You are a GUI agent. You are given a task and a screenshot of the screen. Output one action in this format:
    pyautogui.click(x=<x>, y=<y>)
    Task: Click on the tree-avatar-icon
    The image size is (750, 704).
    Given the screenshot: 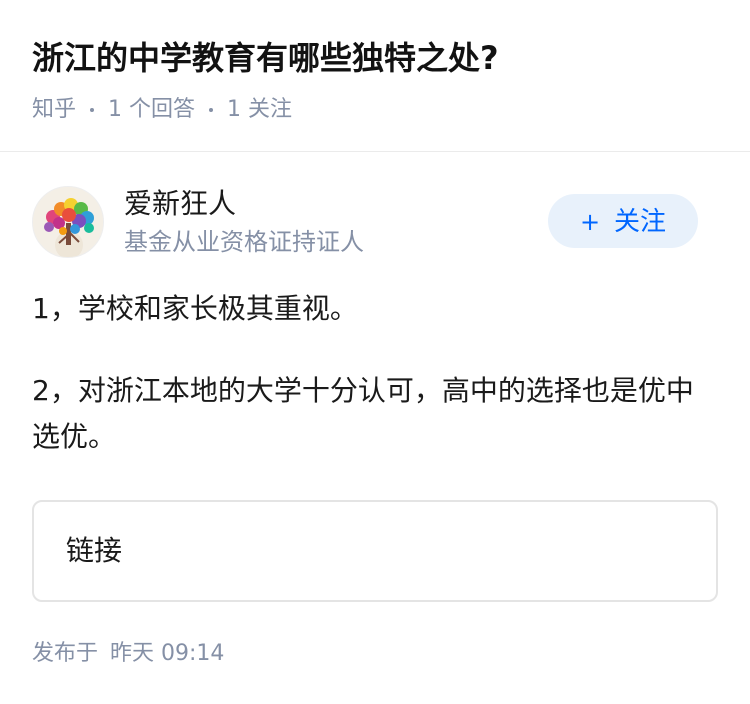 What is the action you would take?
    pyautogui.click(x=68, y=222)
    